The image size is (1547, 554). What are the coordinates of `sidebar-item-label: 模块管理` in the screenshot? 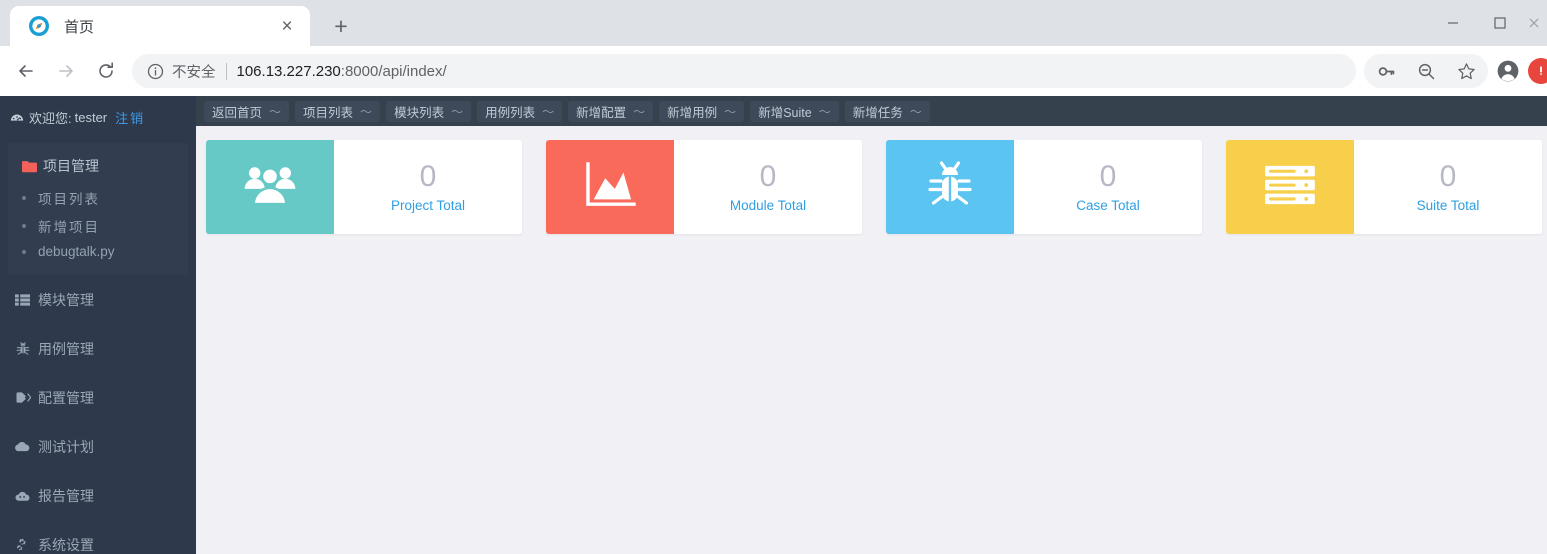 It's located at (66, 299).